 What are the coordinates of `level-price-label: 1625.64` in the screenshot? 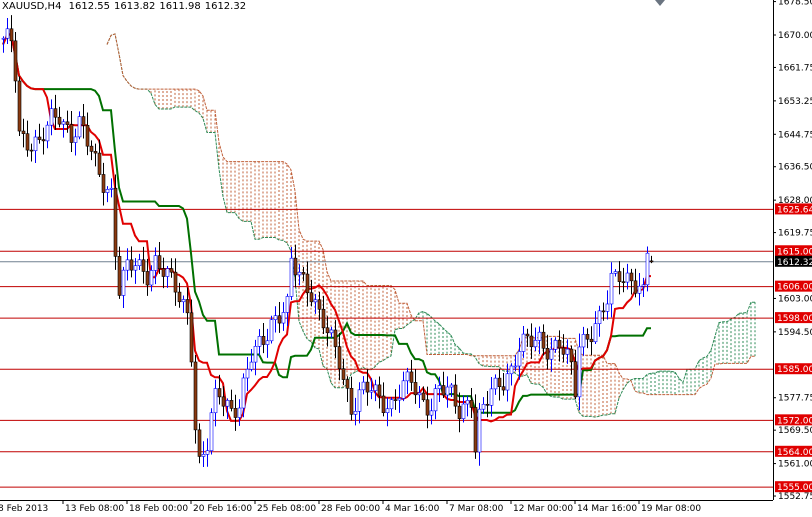 It's located at (794, 210).